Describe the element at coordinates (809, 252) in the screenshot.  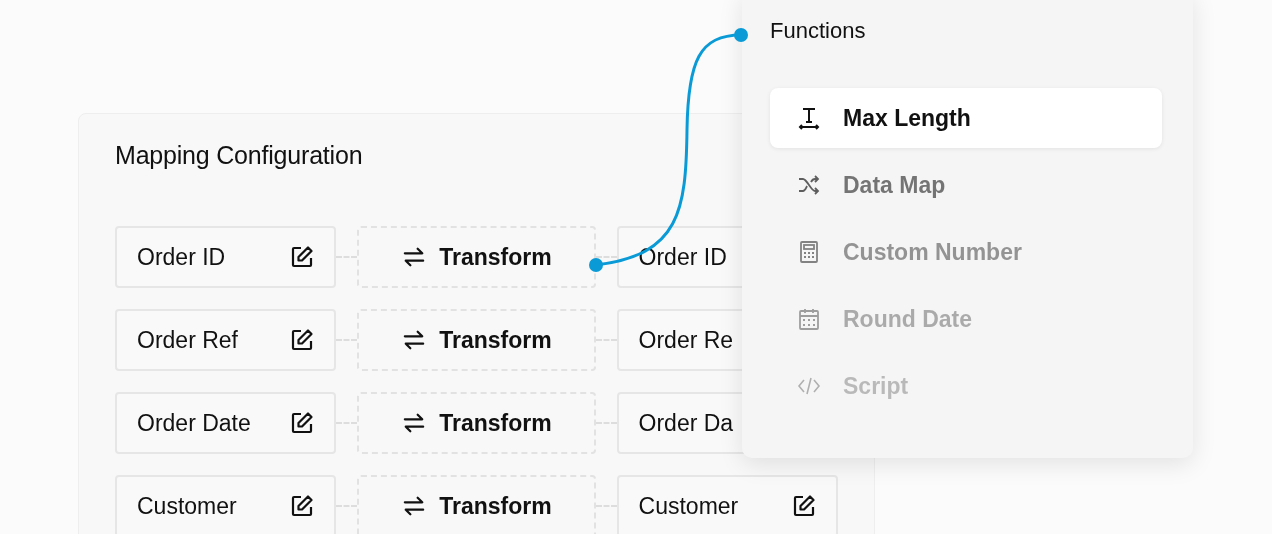
I see `calculator-icon` at that location.